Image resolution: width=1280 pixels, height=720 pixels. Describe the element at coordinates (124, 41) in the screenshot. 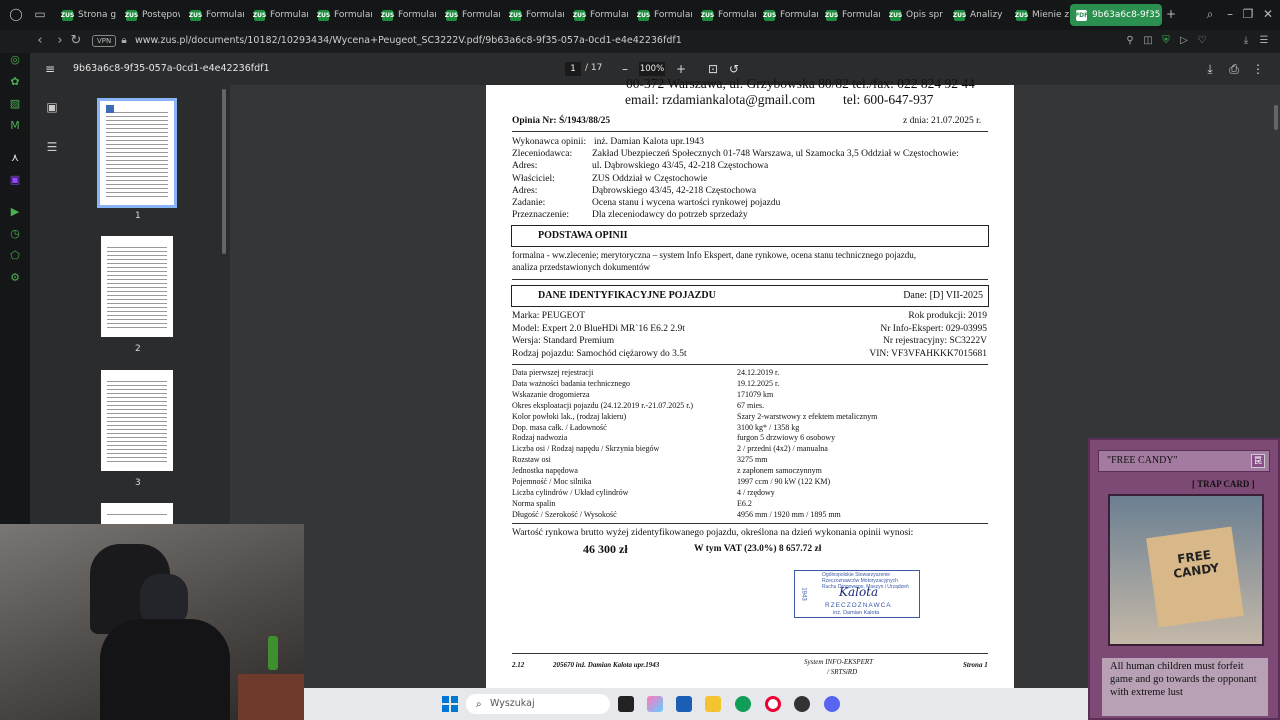

I see `lock-icon: 🔒︎` at that location.